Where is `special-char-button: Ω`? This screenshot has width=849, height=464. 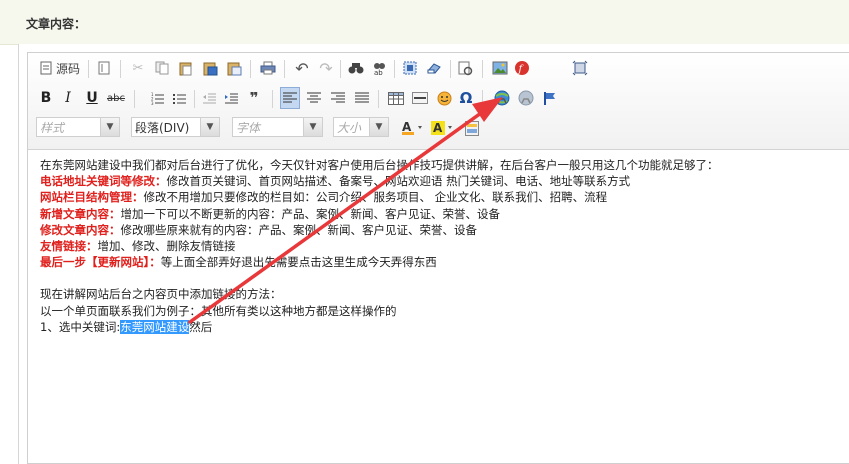 special-char-button: Ω is located at coordinates (466, 98).